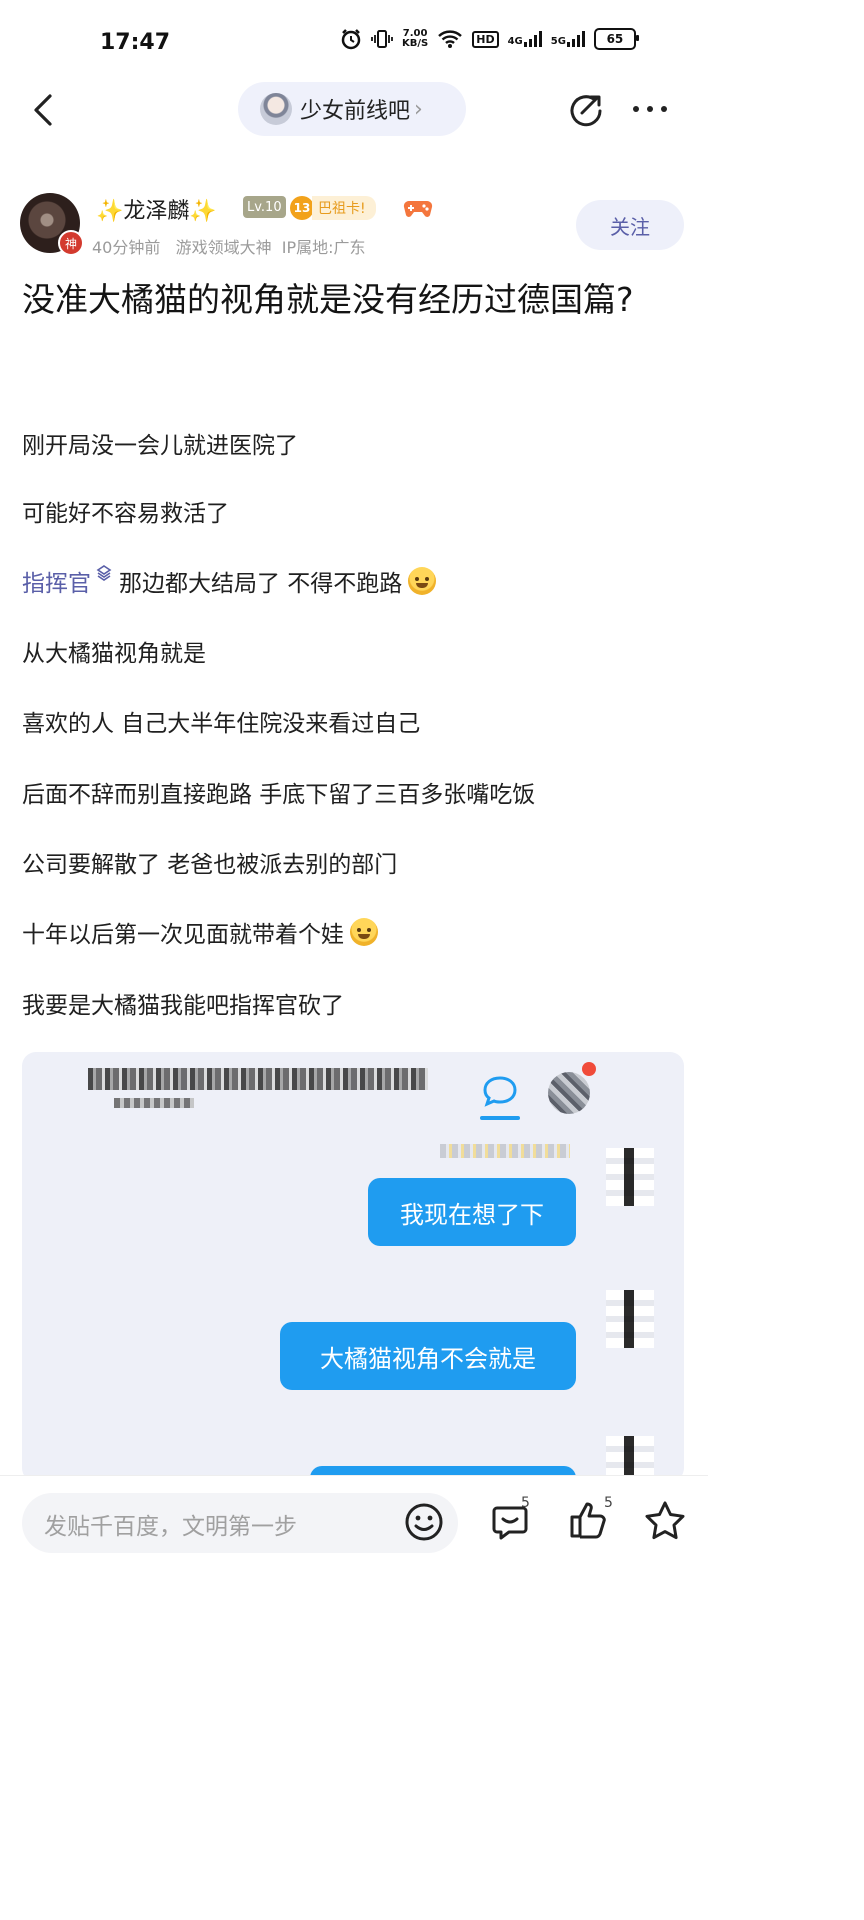  I want to click on body-line-2: 可能好不容易救活了, so click(125, 514).